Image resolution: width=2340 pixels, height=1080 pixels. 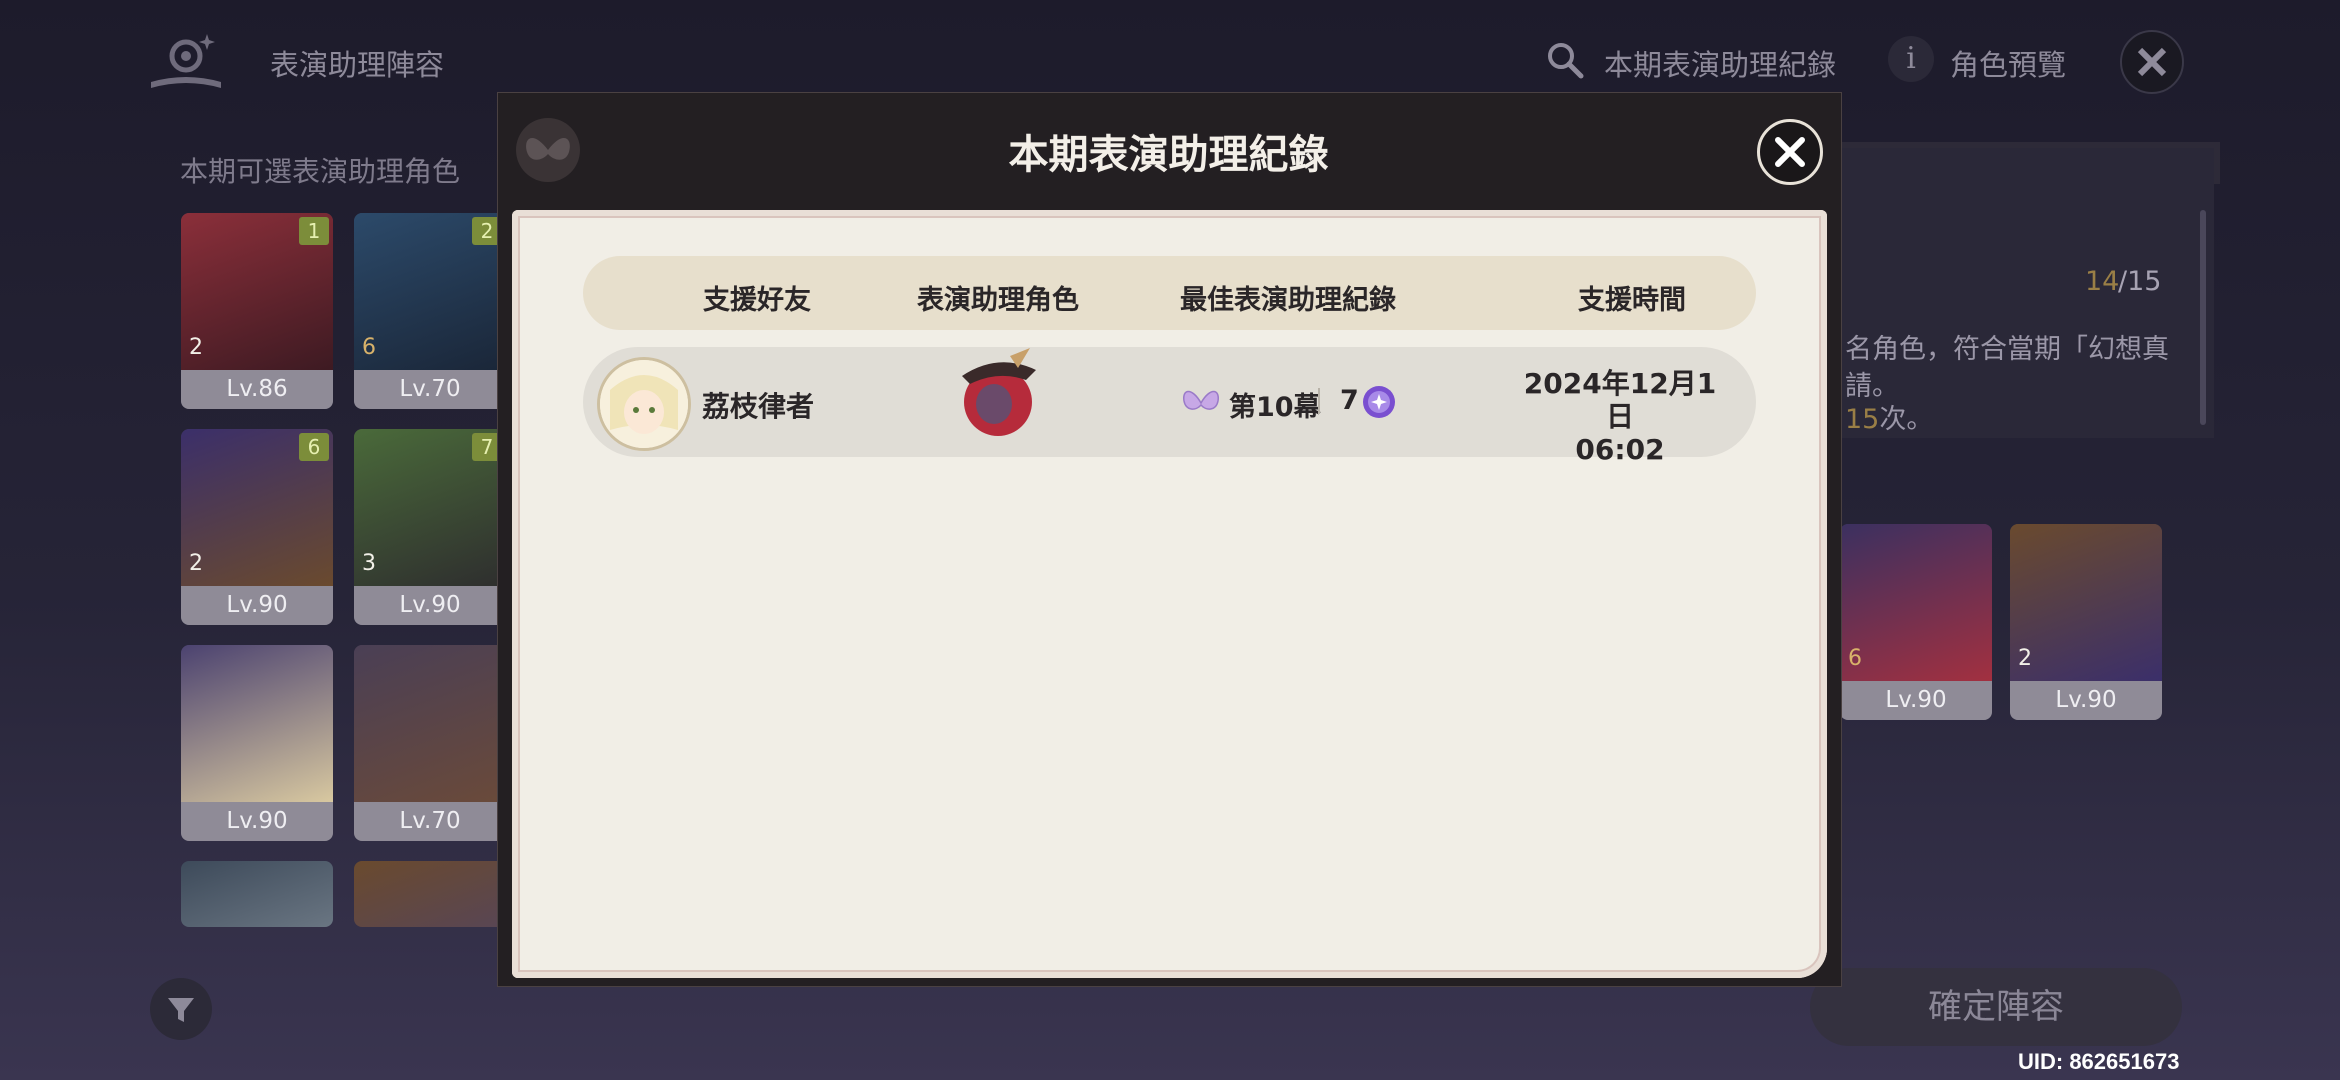 What do you see at coordinates (257, 389) in the screenshot?
I see `character-level: Lv.86` at bounding box center [257, 389].